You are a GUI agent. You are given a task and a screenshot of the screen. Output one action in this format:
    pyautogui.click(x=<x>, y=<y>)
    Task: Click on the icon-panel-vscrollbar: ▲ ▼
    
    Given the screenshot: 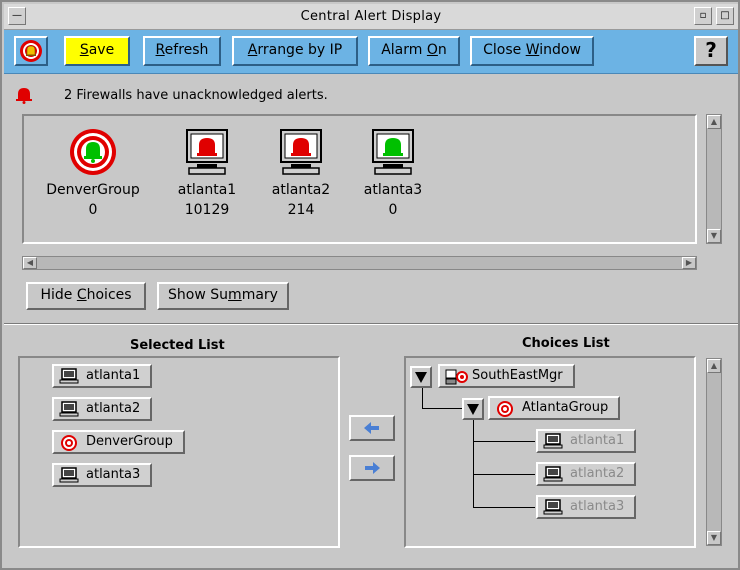 What is the action you would take?
    pyautogui.click(x=714, y=179)
    